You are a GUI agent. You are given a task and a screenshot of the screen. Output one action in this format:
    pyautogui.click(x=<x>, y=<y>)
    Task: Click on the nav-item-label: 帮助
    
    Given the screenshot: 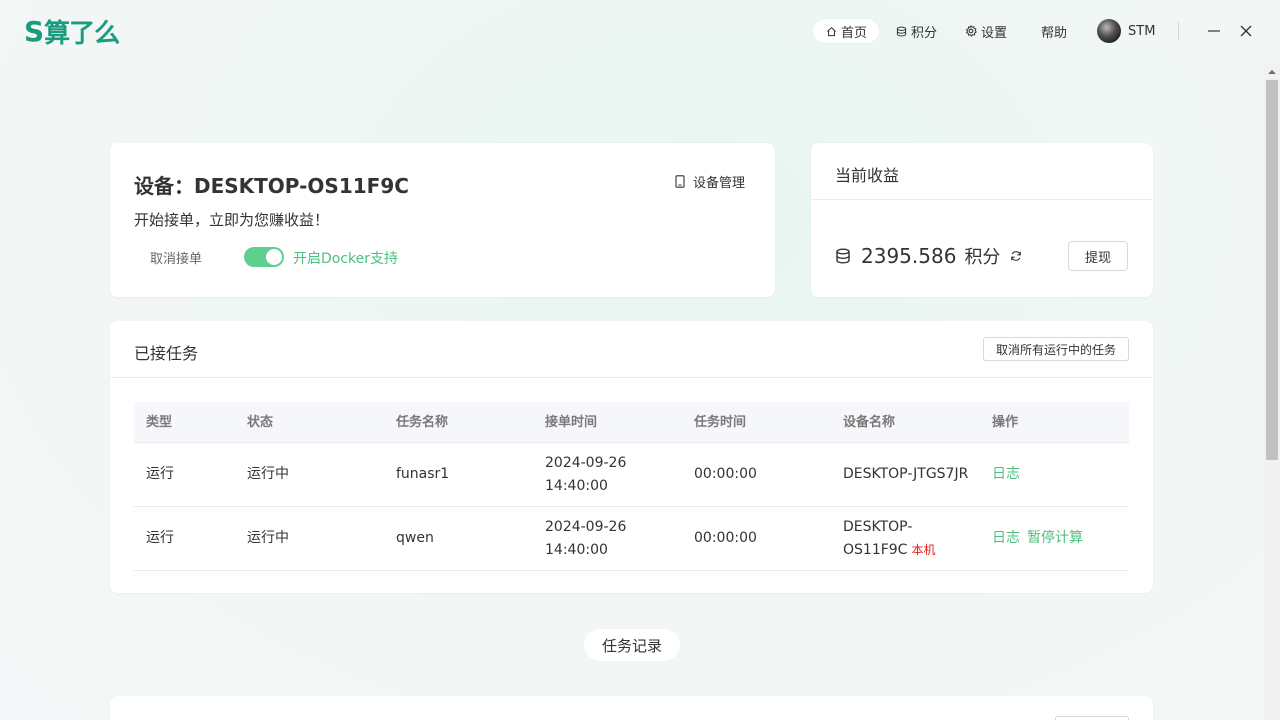 What is the action you would take?
    pyautogui.click(x=1054, y=33)
    